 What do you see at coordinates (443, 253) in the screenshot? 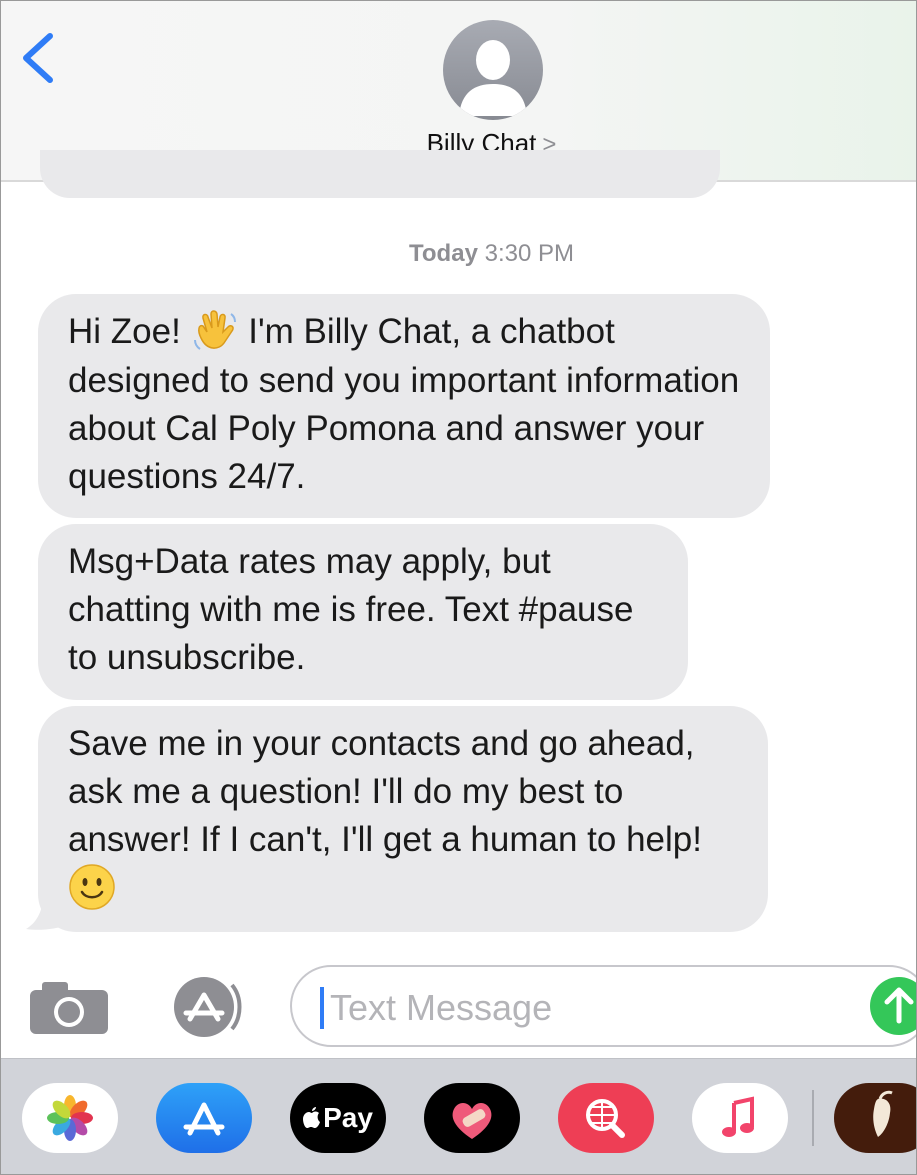
I see `timestamp-day: Today` at bounding box center [443, 253].